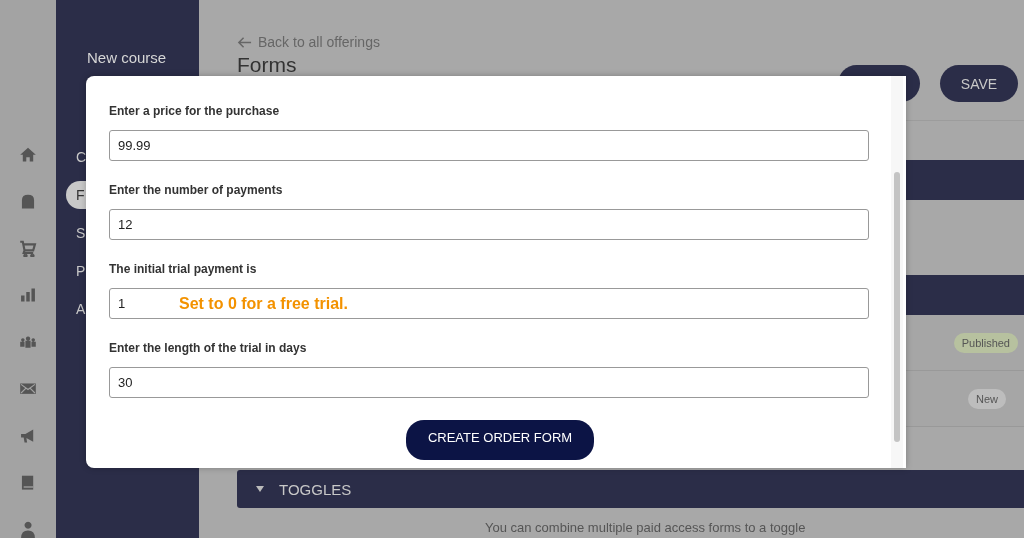 Image resolution: width=1024 pixels, height=538 pixels. I want to click on field-label: Enter a price for the purchase, so click(195, 111).